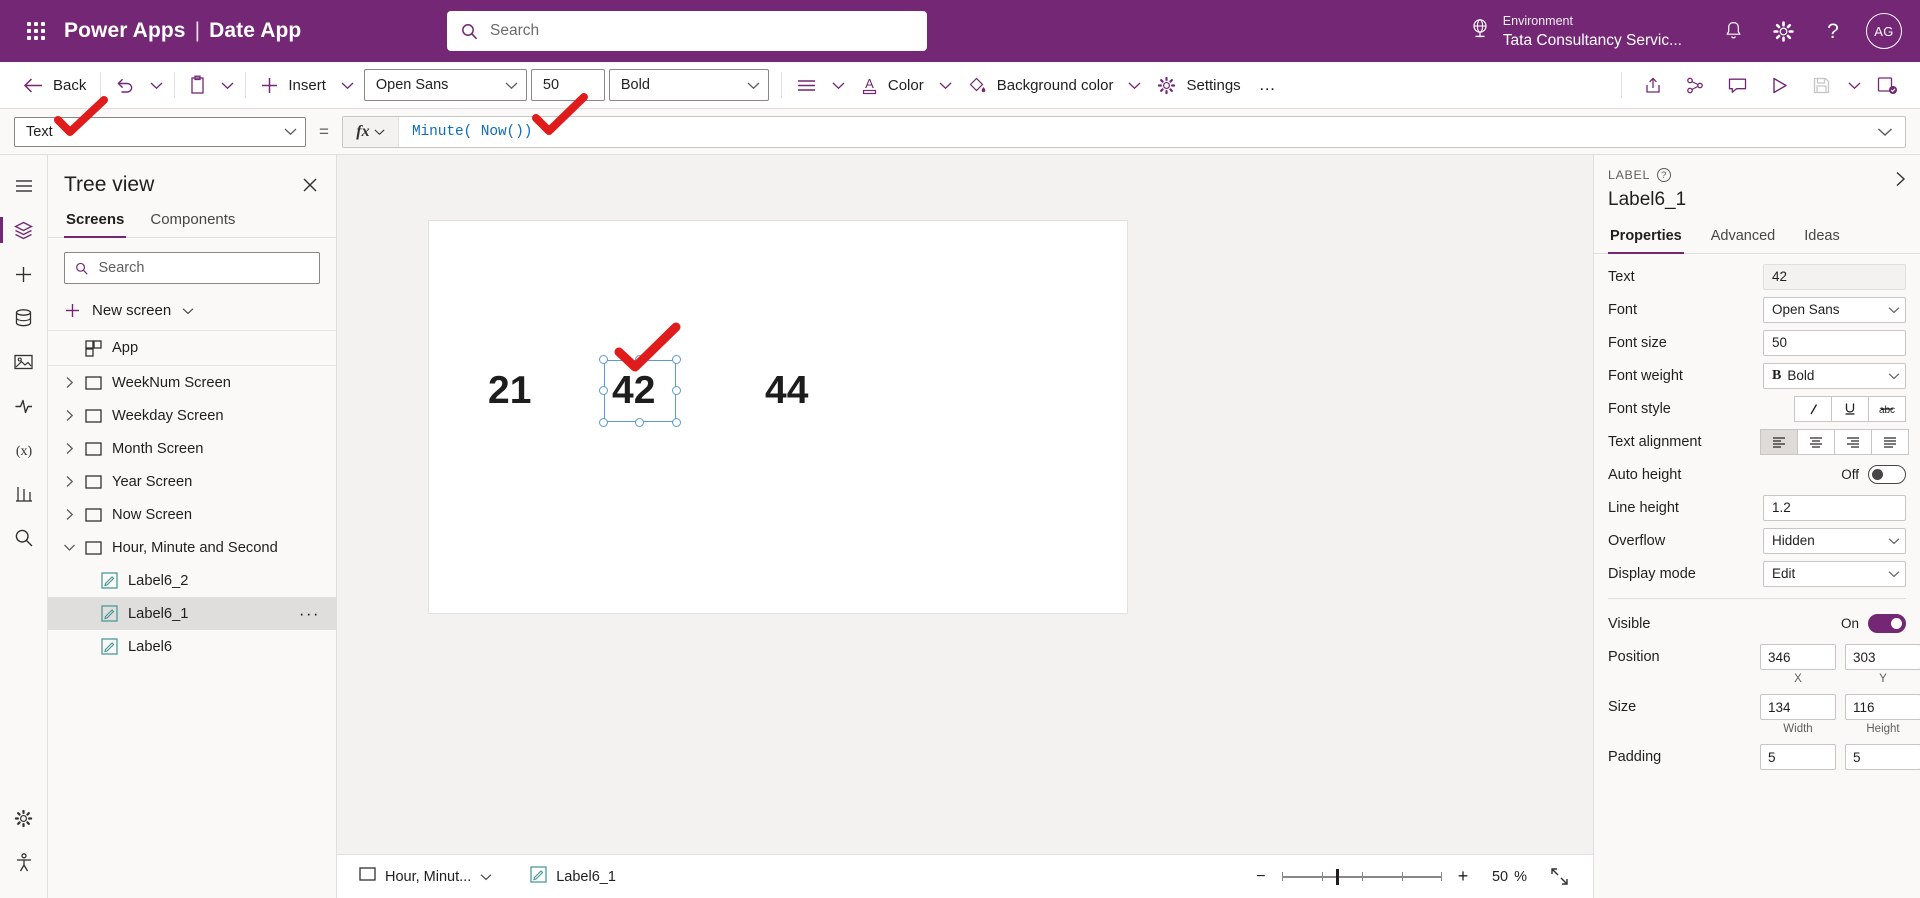 This screenshot has width=1920, height=898. Describe the element at coordinates (24, 494) in the screenshot. I see `app-checker-icon` at that location.